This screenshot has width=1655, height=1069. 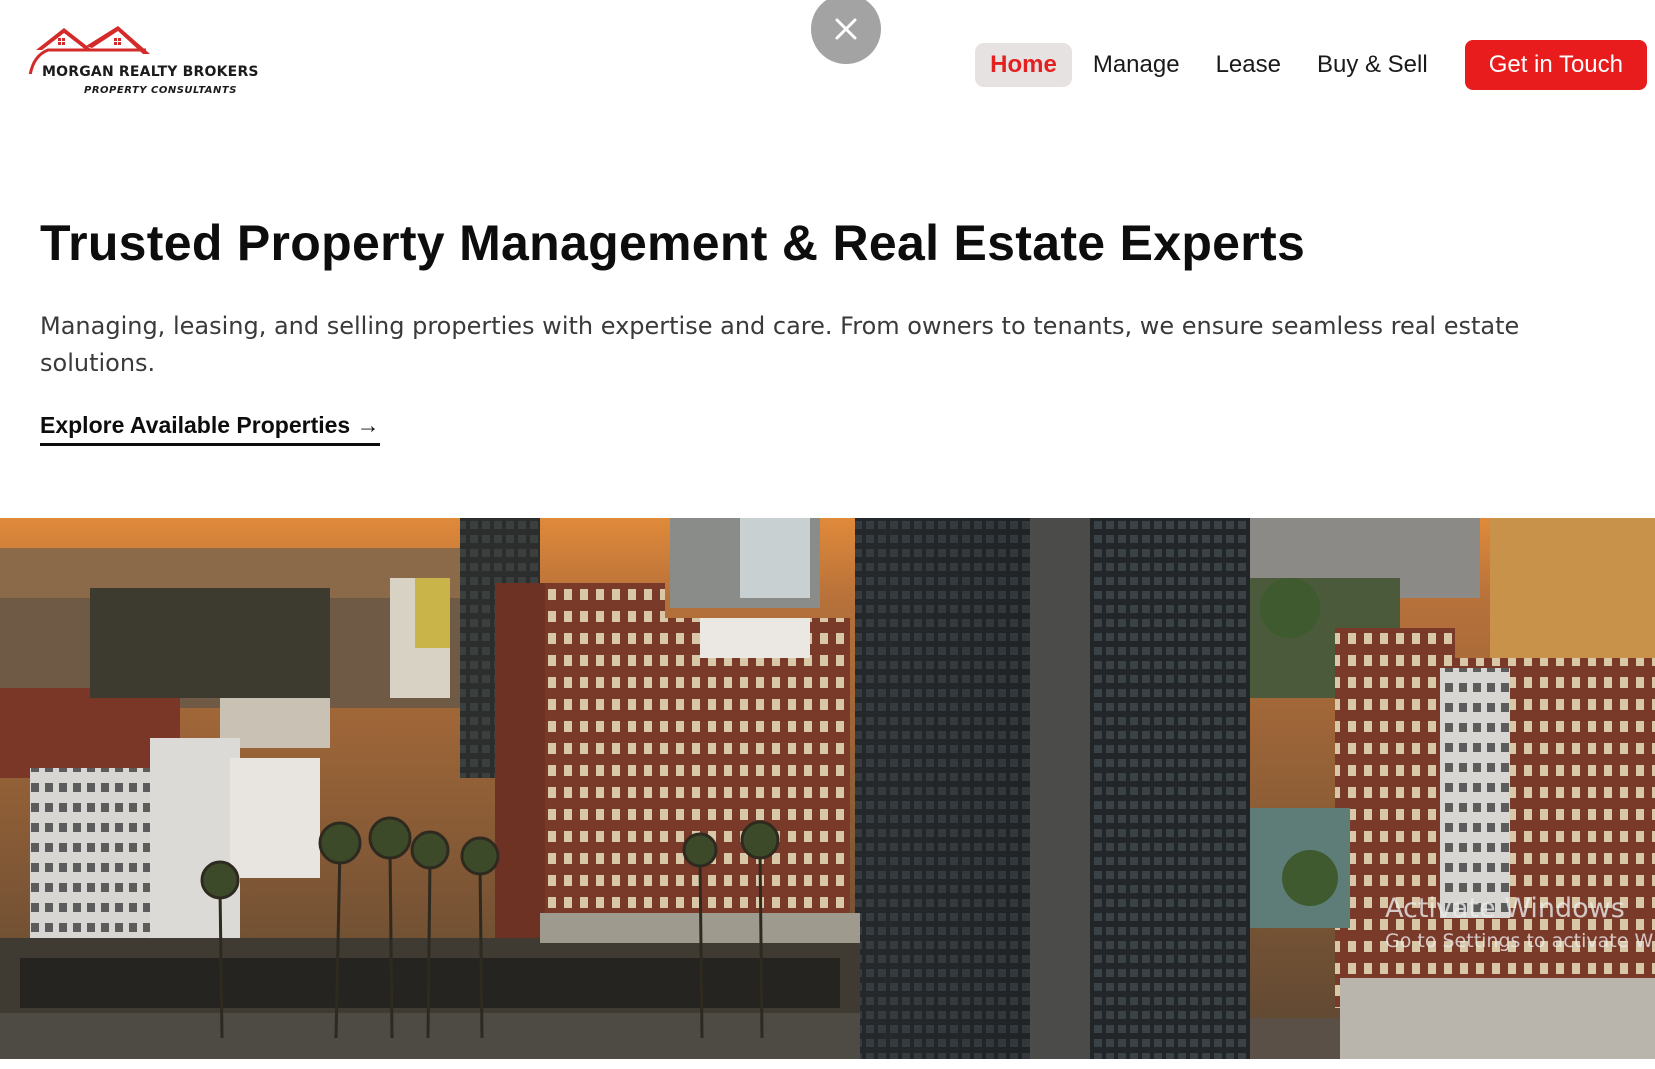 I want to click on nav-item-home: Home, so click(x=1023, y=65).